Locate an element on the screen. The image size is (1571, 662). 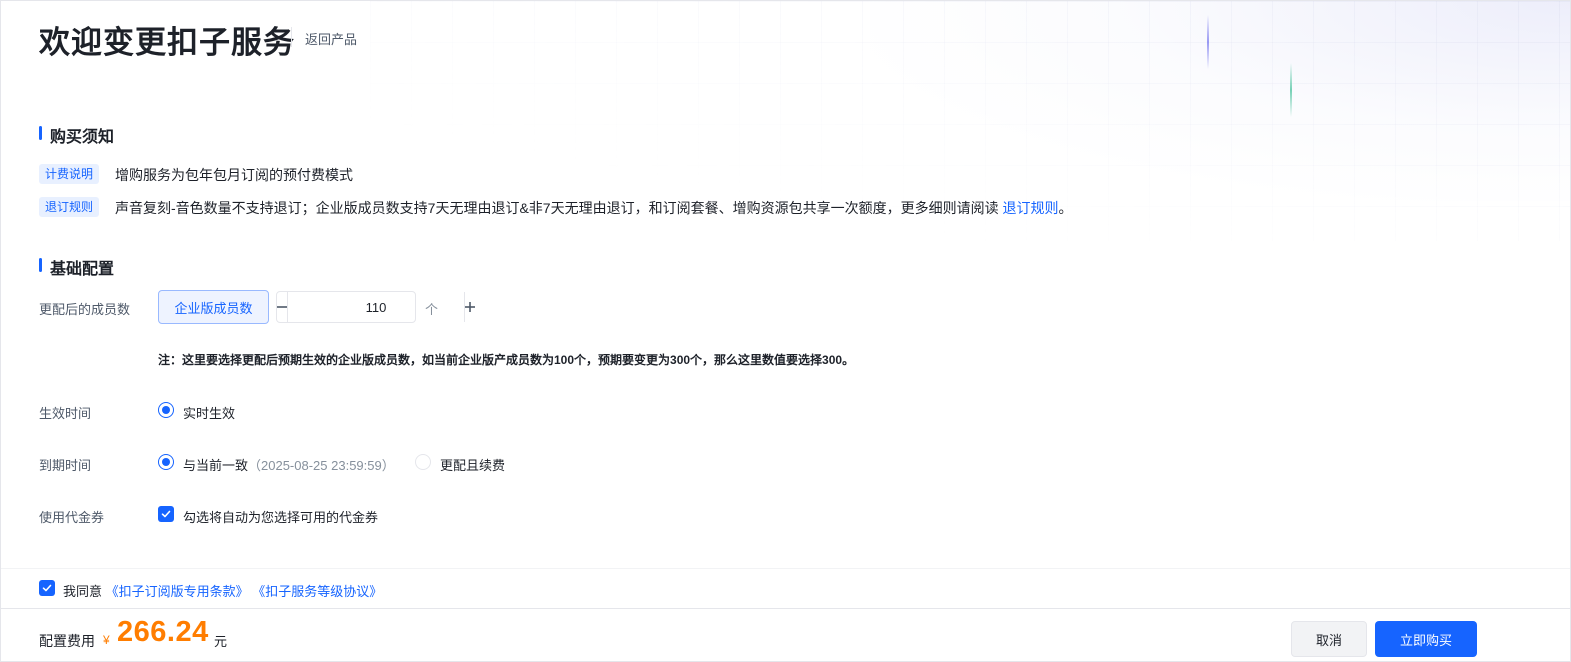
buy-now-button: 立即购买 is located at coordinates (1426, 639).